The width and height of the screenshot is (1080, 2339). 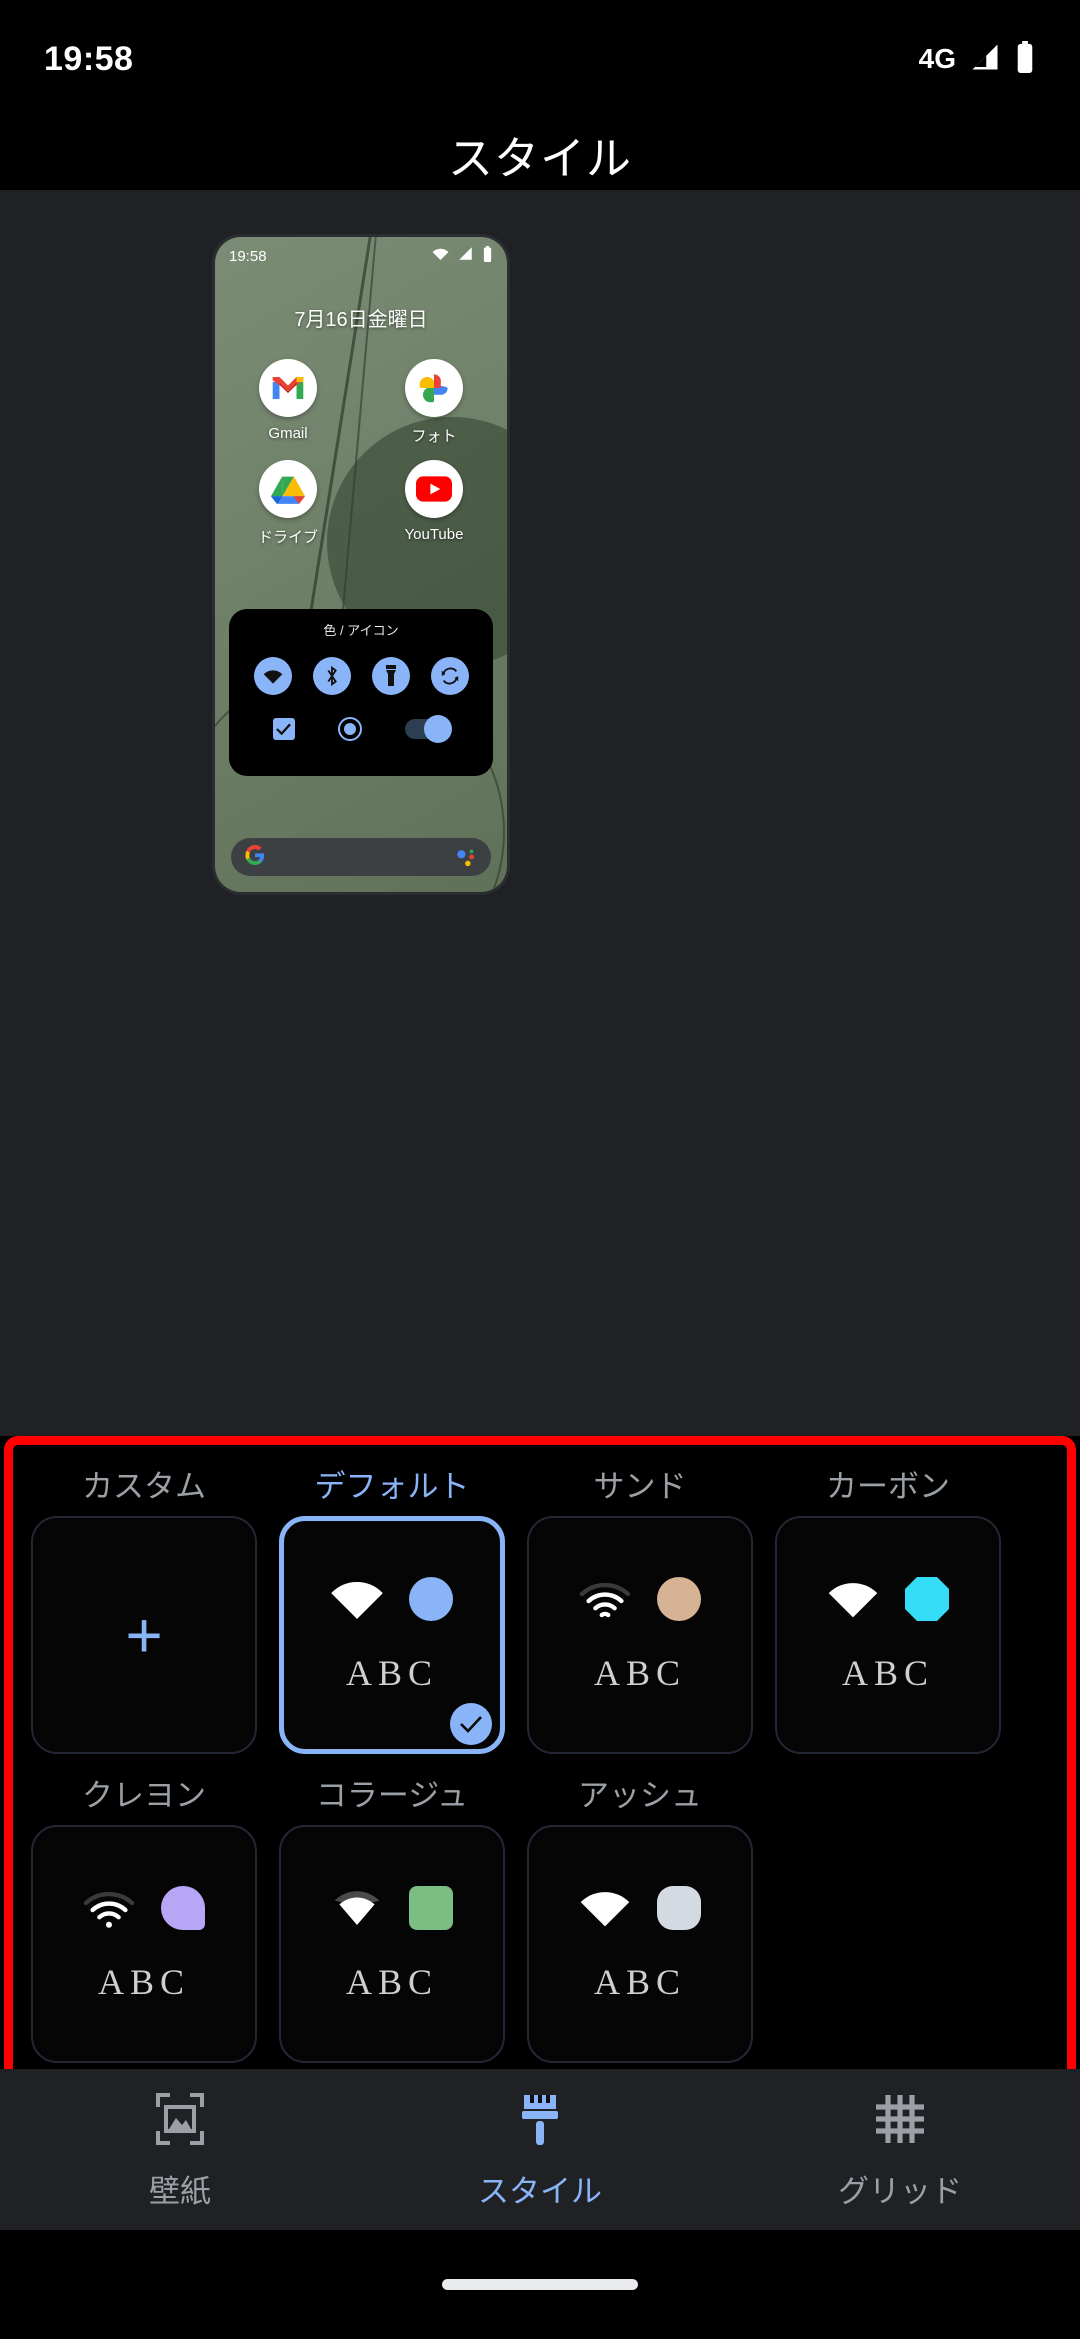 I want to click on network-type-label: 4G, so click(x=937, y=58).